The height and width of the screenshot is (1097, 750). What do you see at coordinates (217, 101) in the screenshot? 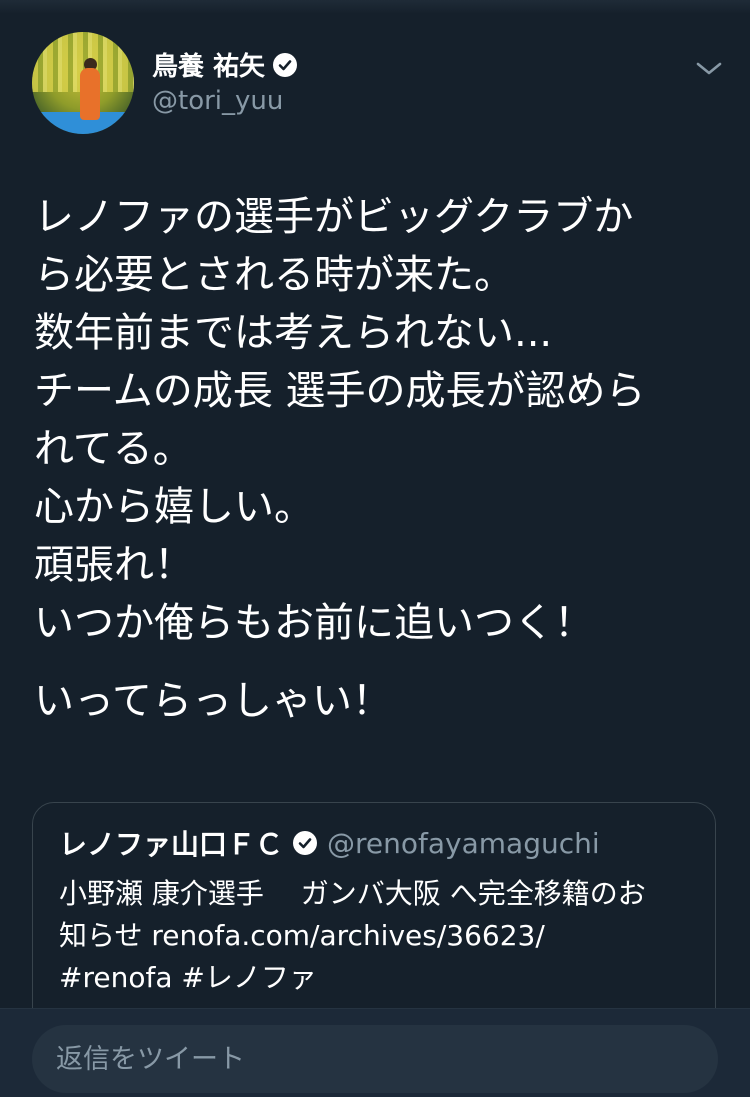
I see `author-handle: @tori_yuu` at bounding box center [217, 101].